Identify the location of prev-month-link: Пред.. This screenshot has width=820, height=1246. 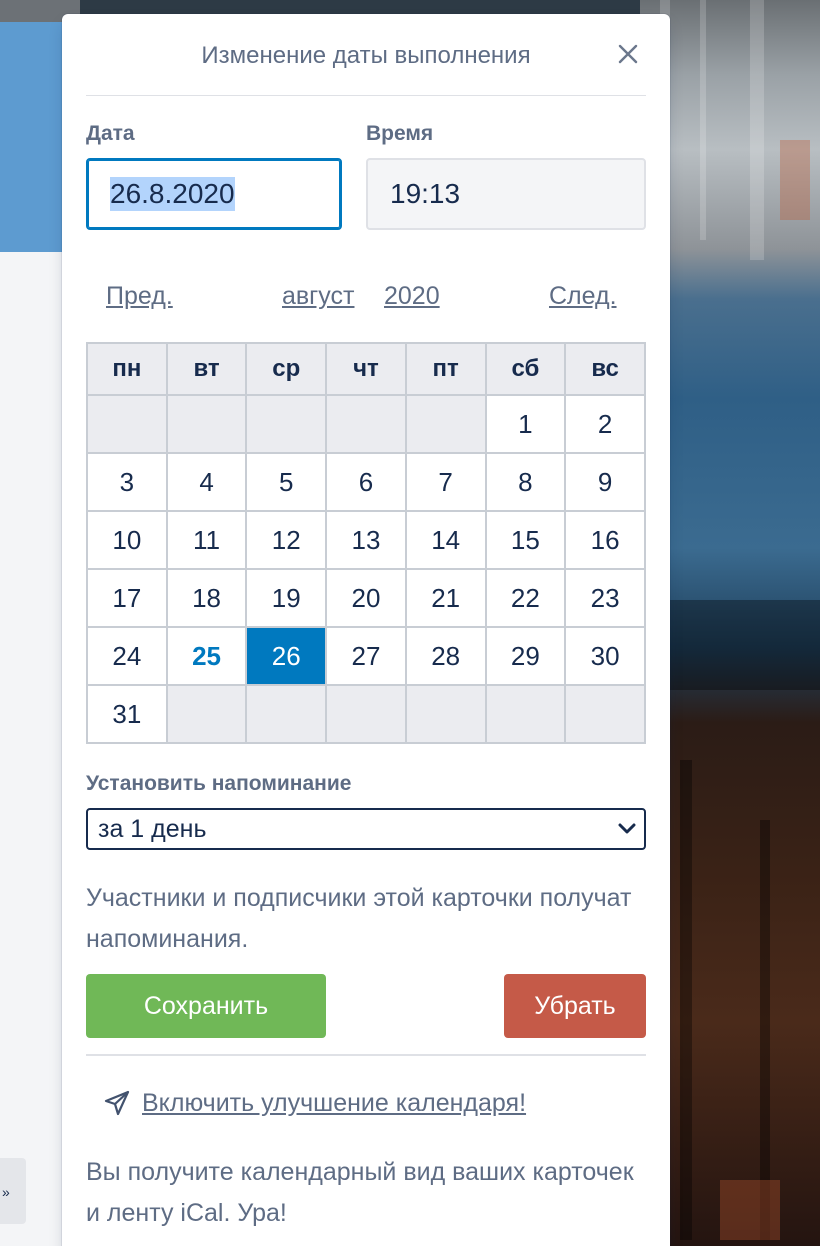
(139, 296).